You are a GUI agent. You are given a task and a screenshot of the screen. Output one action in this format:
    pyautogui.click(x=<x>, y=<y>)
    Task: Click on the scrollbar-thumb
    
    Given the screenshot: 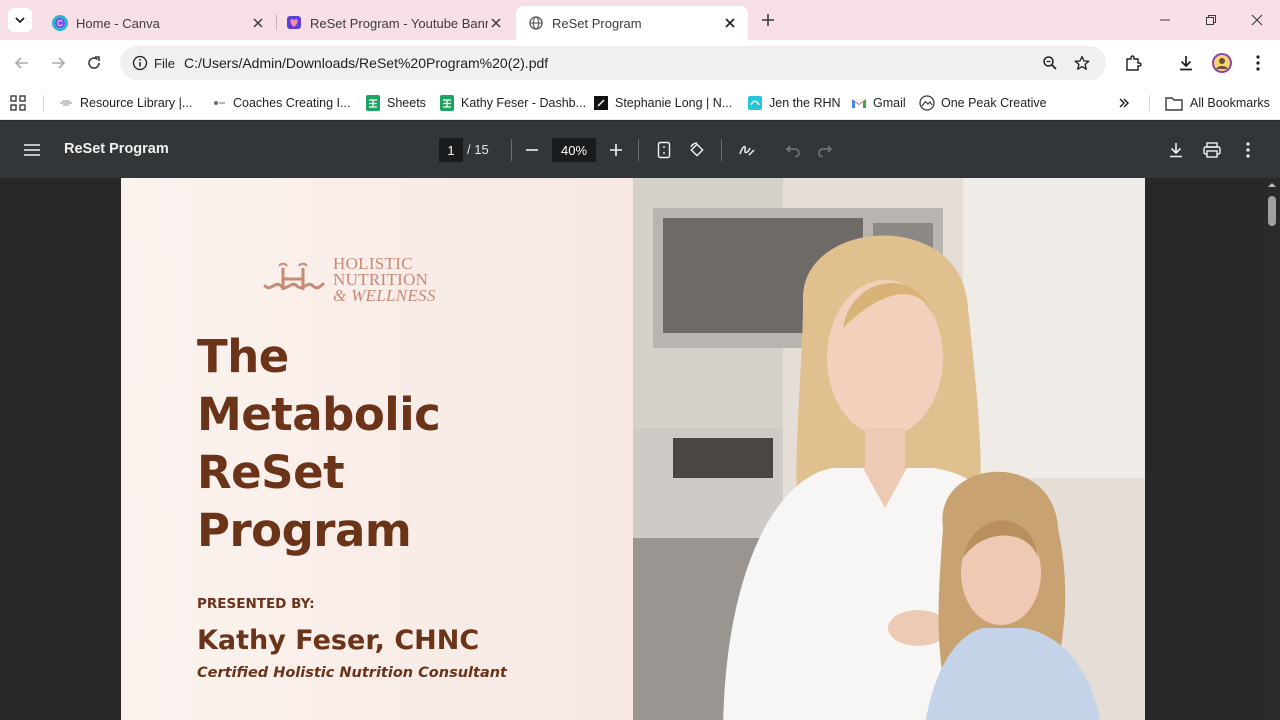 What is the action you would take?
    pyautogui.click(x=1272, y=211)
    